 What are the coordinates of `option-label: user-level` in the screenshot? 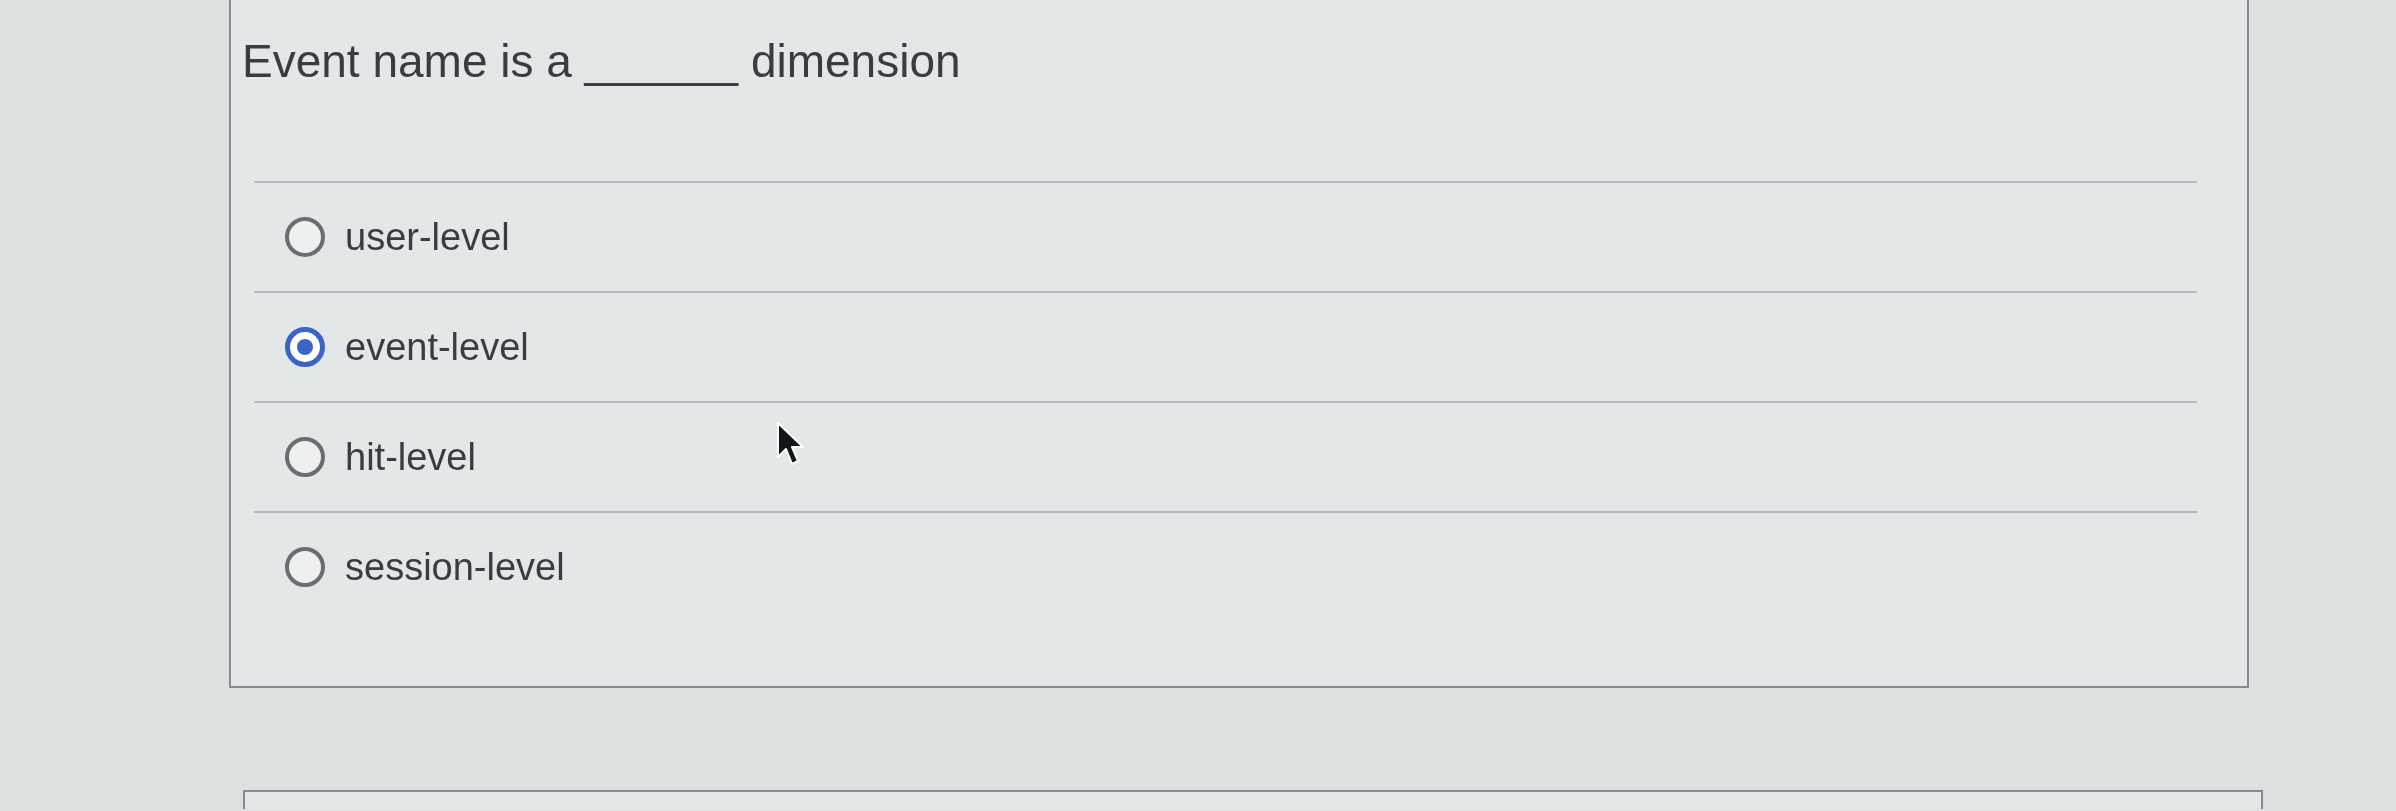 It's located at (427, 237).